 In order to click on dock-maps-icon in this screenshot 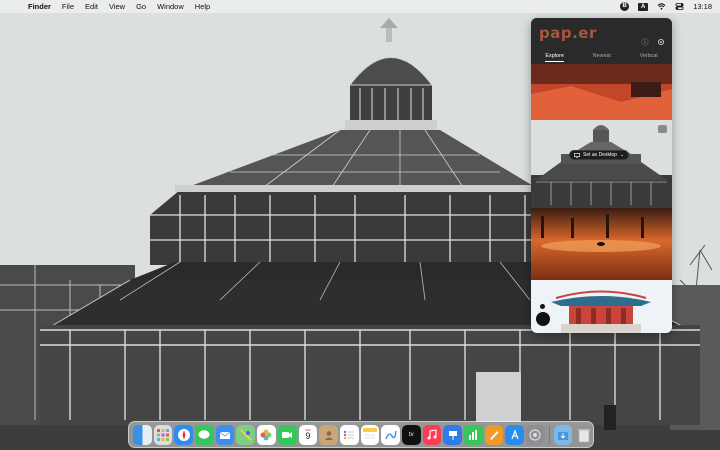, I will do `click(246, 434)`.